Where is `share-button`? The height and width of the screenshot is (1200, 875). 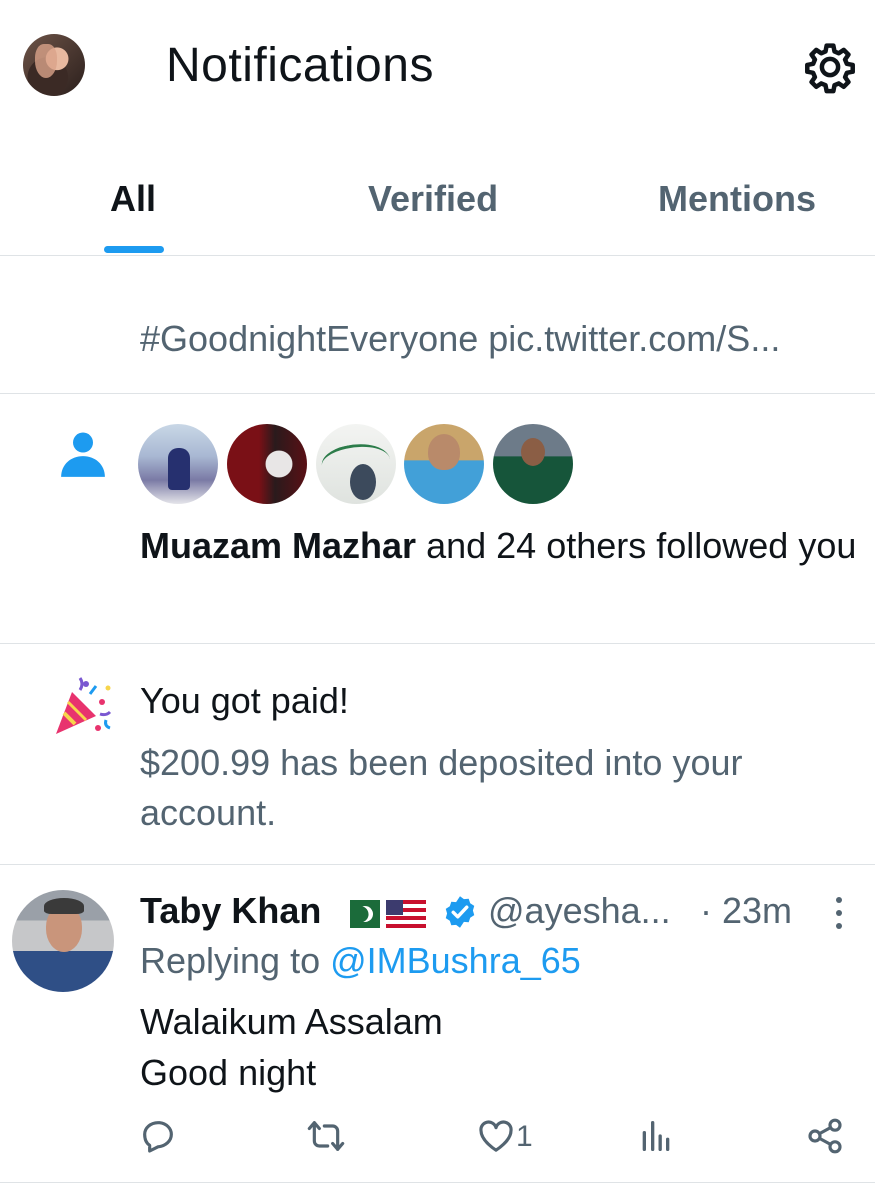
share-button is located at coordinates (825, 1138).